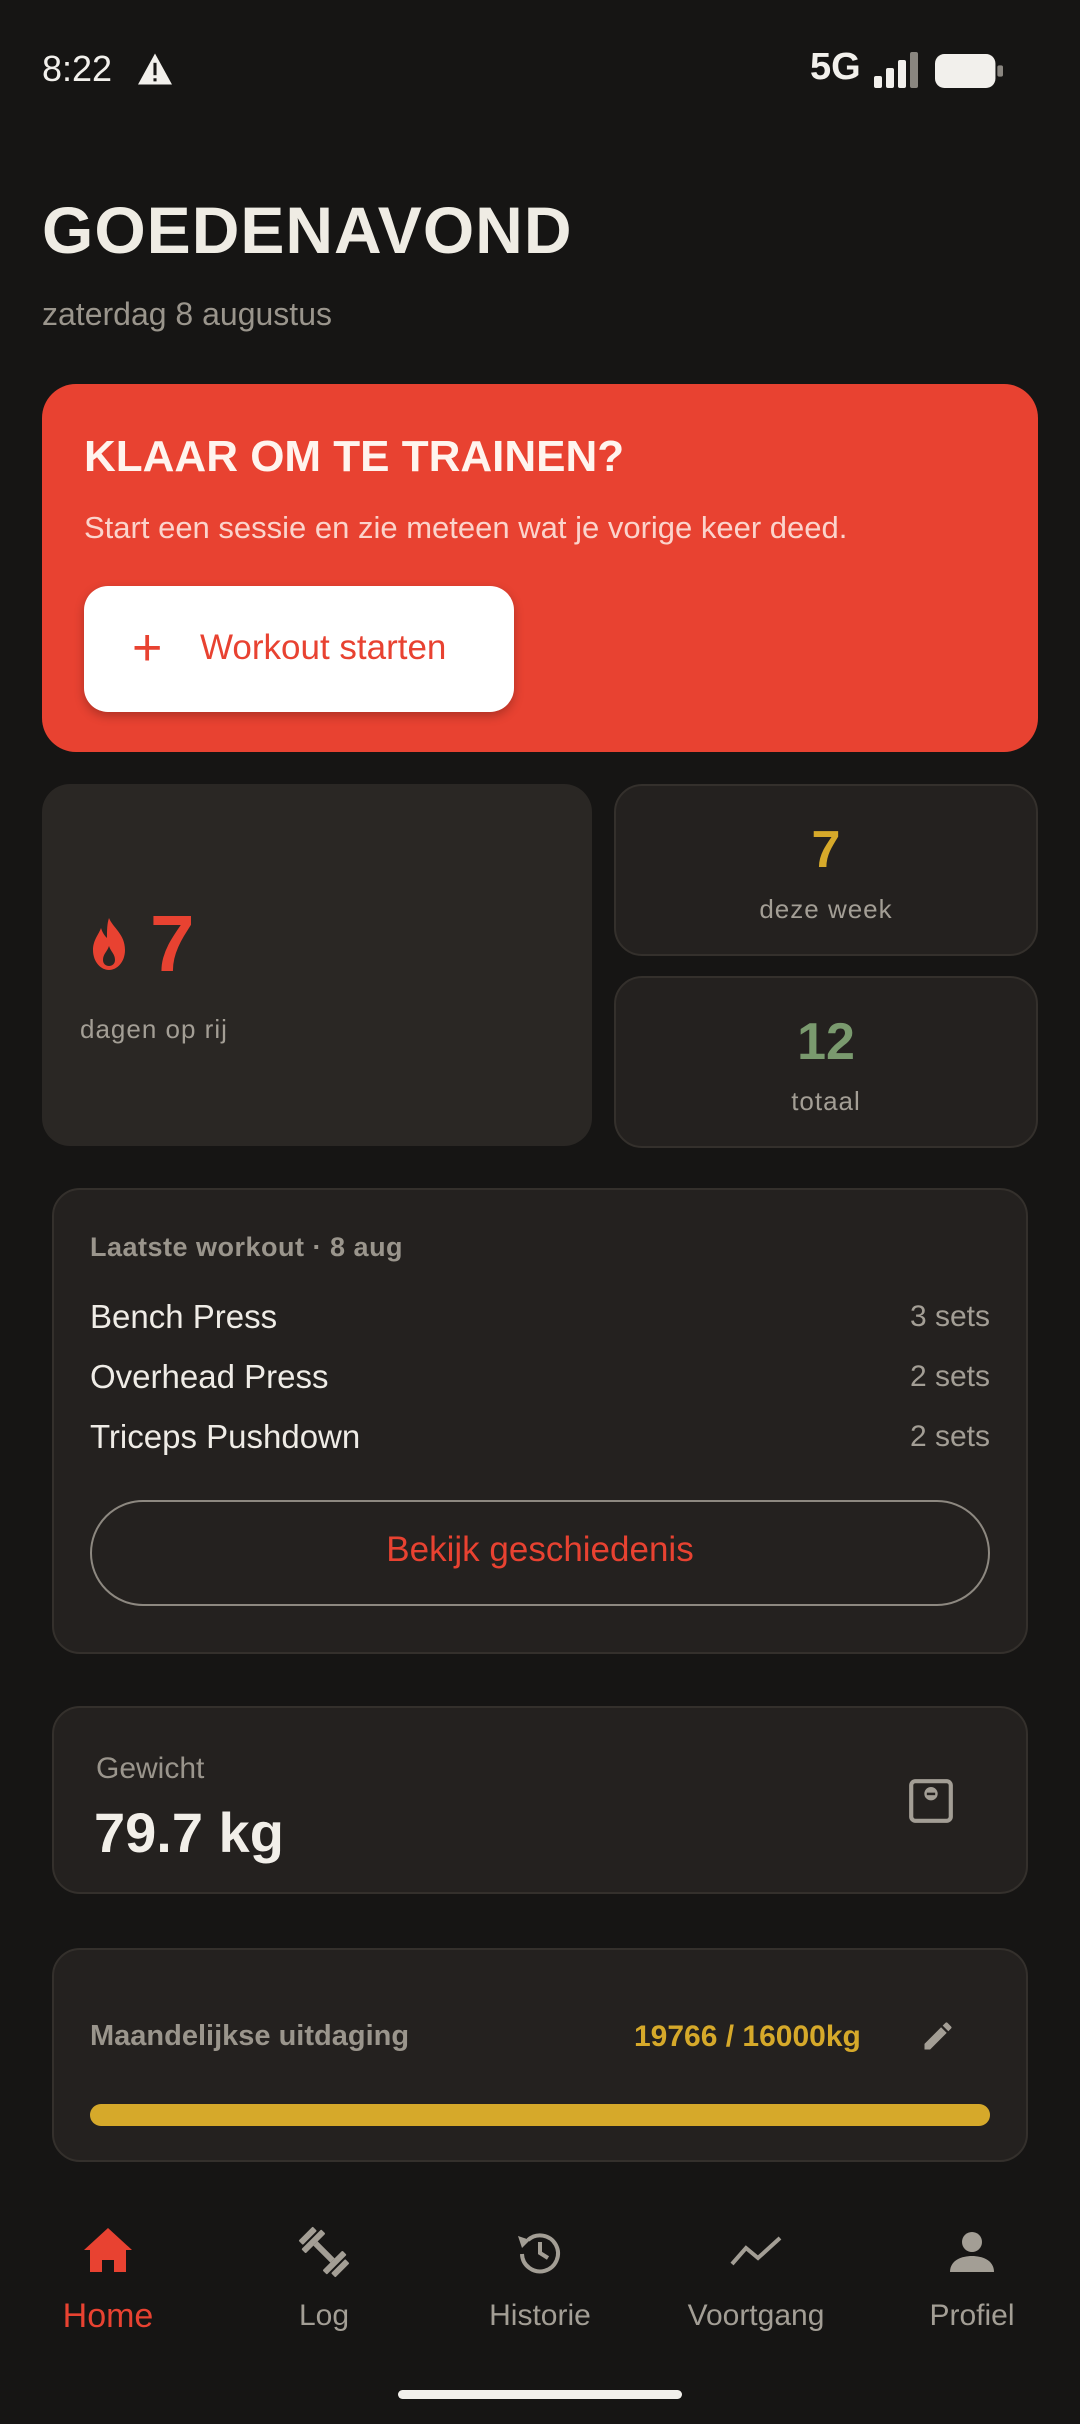 The image size is (1080, 2424). Describe the element at coordinates (972, 2276) in the screenshot. I see `nav-item-profiel: Profiel` at that location.